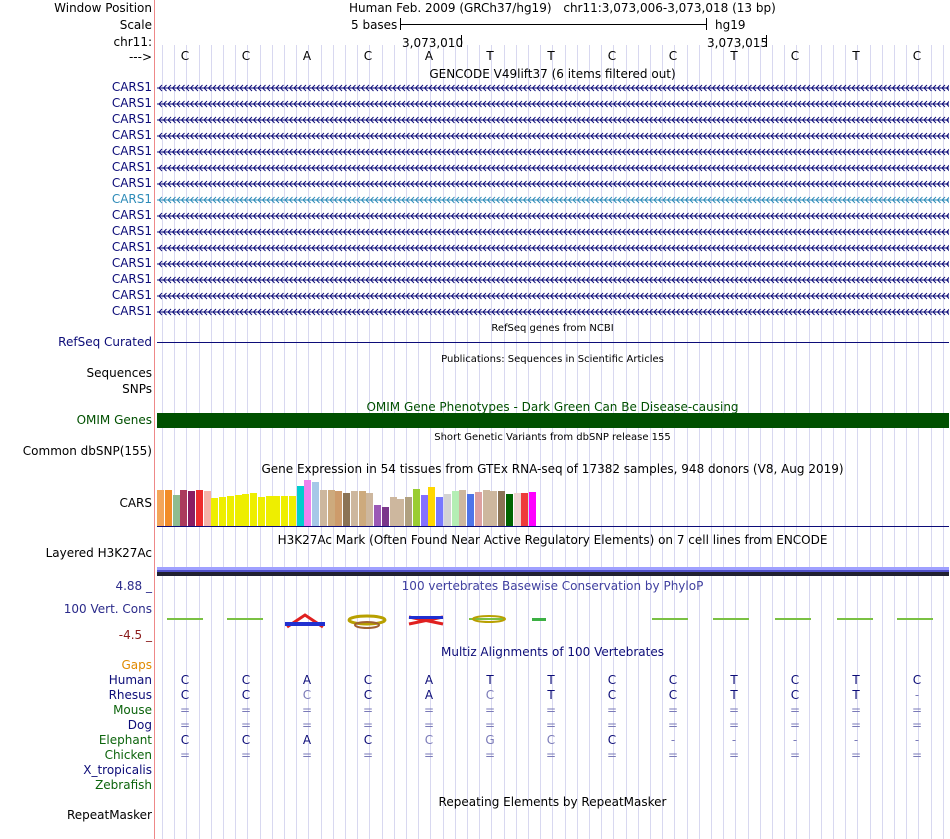  Describe the element at coordinates (76, 420) in the screenshot. I see `omim-label: OMIM Genes` at that location.